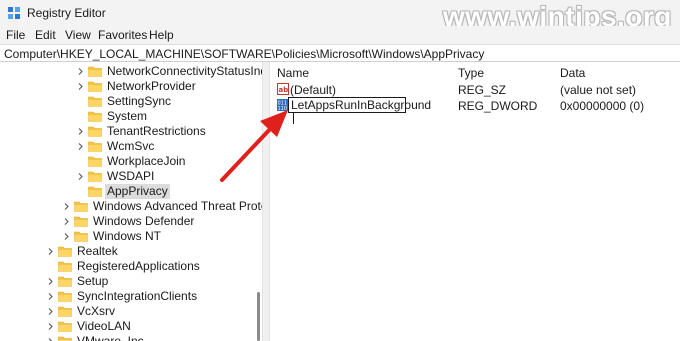  What do you see at coordinates (131, 176) in the screenshot?
I see `tree-item-label: WSDAPI` at bounding box center [131, 176].